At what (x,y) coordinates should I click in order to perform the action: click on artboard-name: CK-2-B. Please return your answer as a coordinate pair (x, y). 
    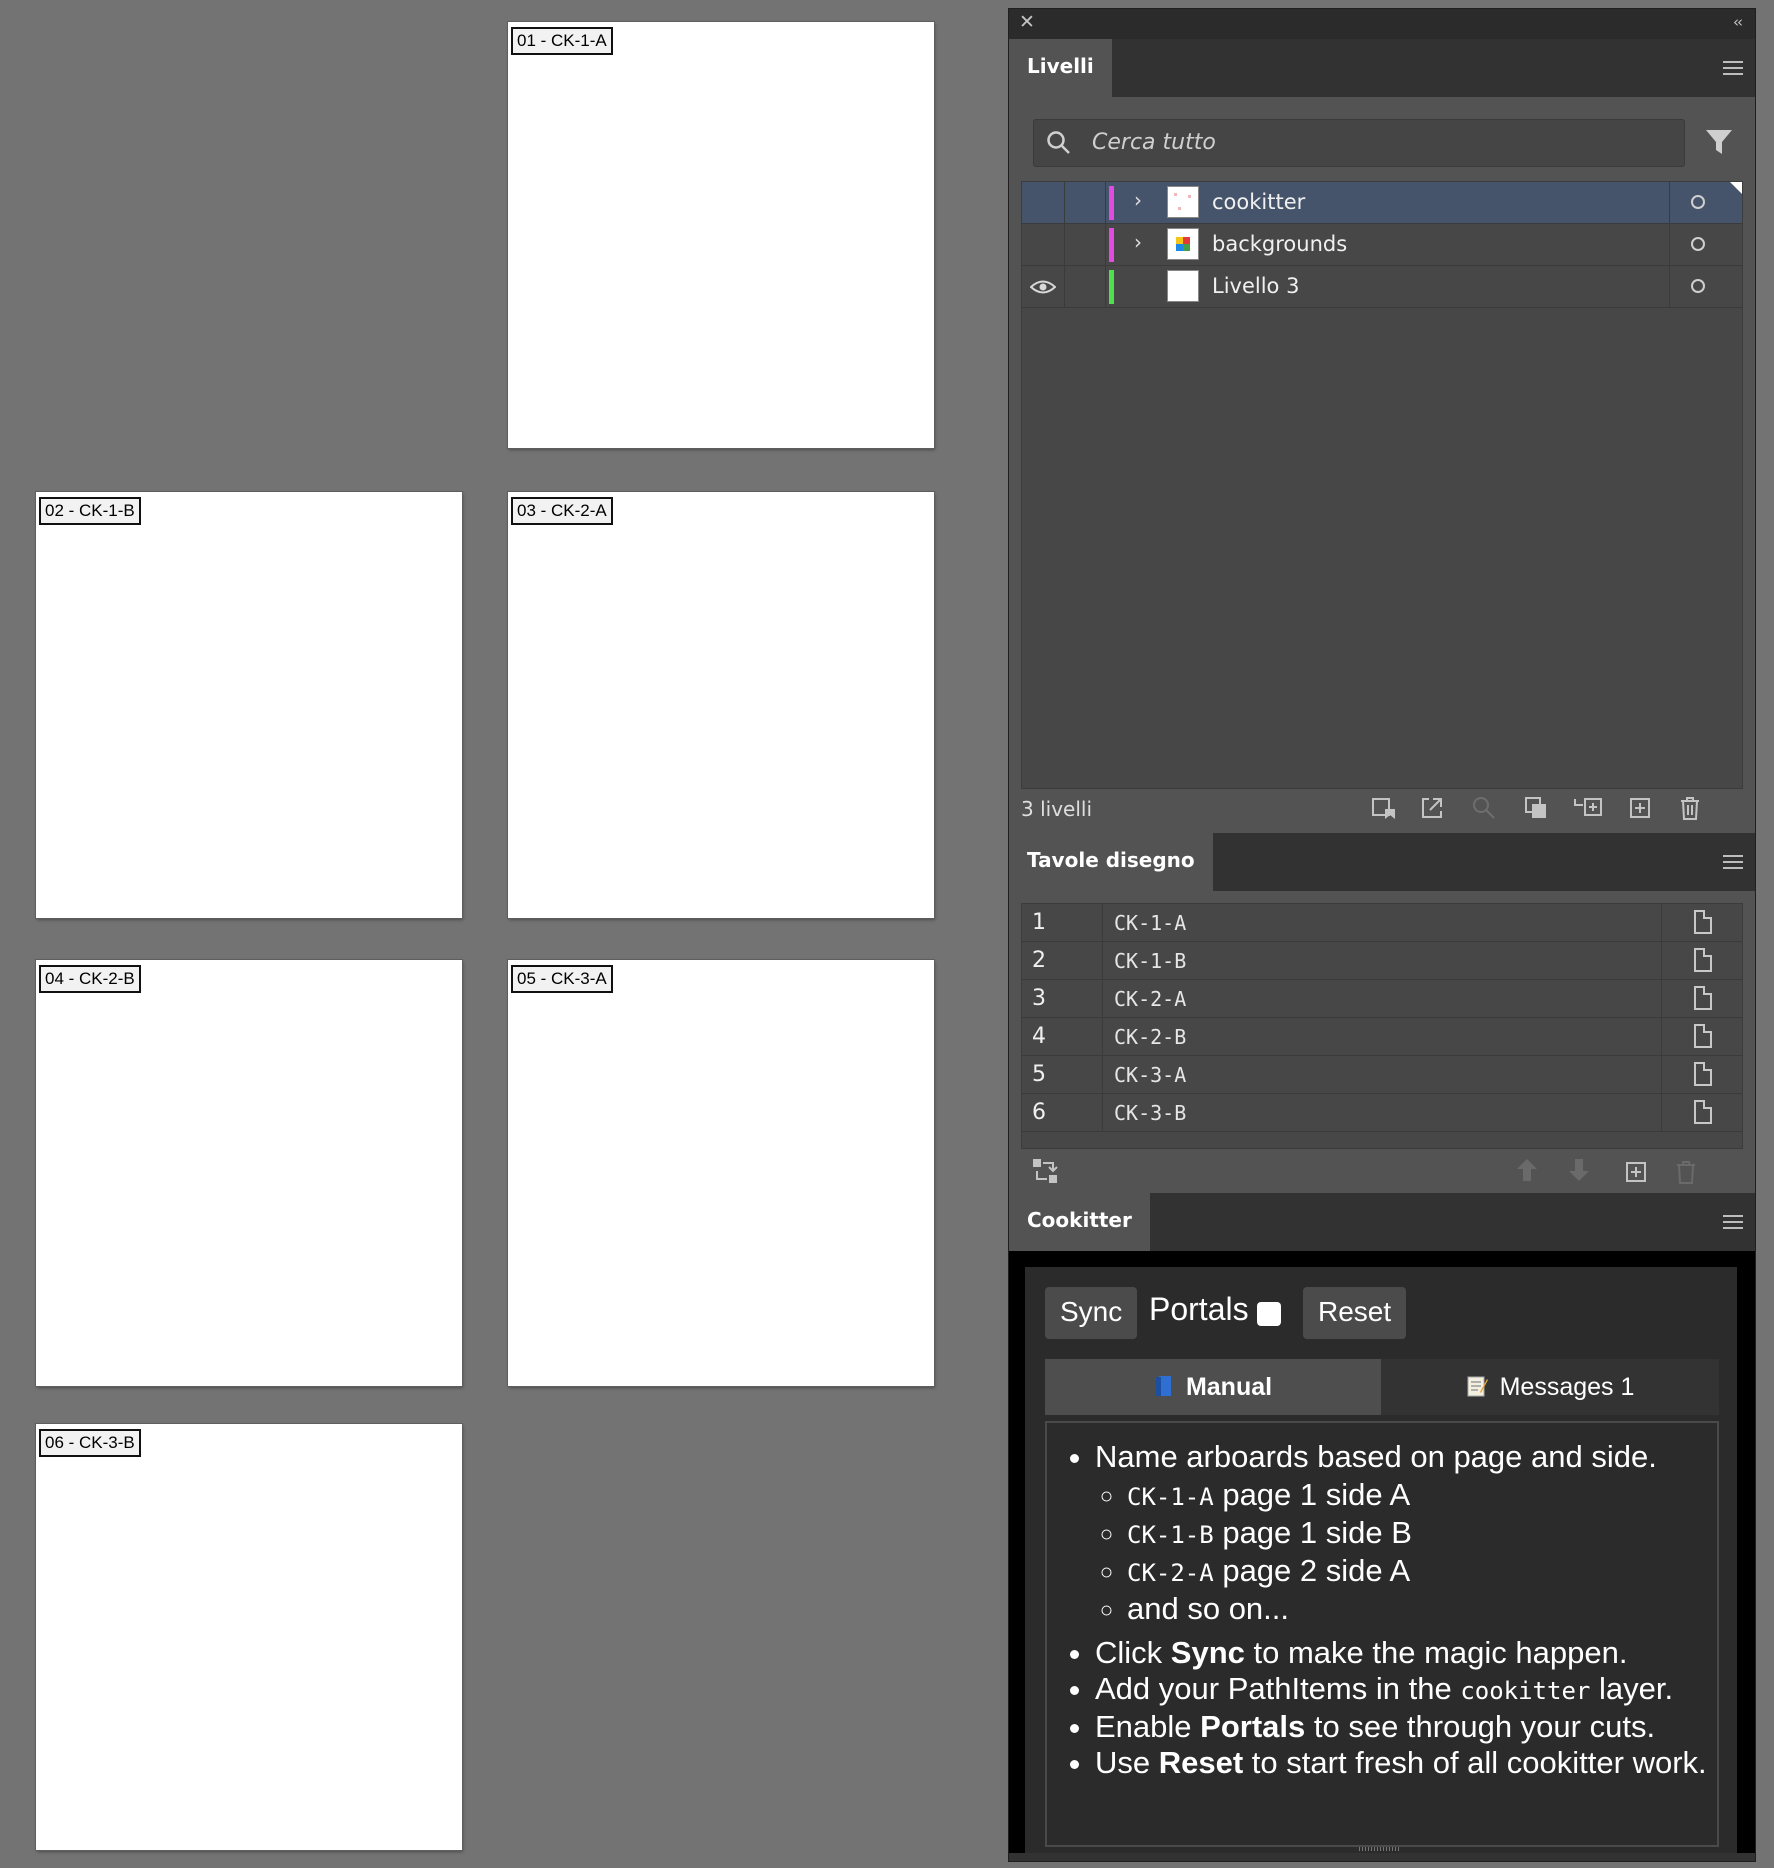
    Looking at the image, I should click on (1150, 1037).